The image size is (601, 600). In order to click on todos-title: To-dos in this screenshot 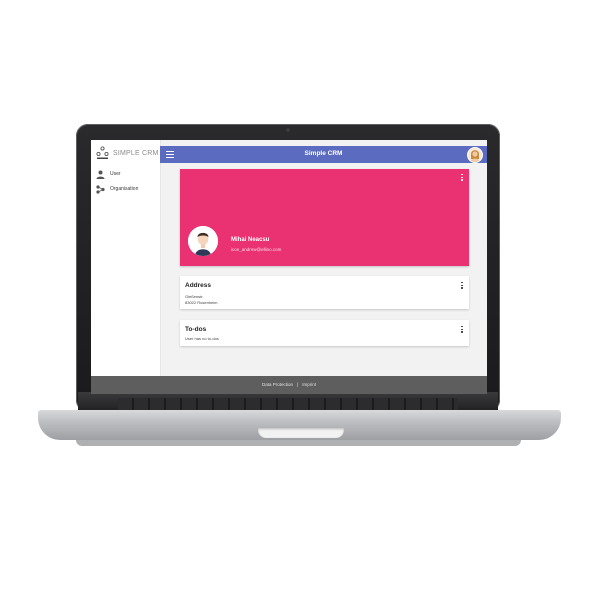, I will do `click(196, 329)`.